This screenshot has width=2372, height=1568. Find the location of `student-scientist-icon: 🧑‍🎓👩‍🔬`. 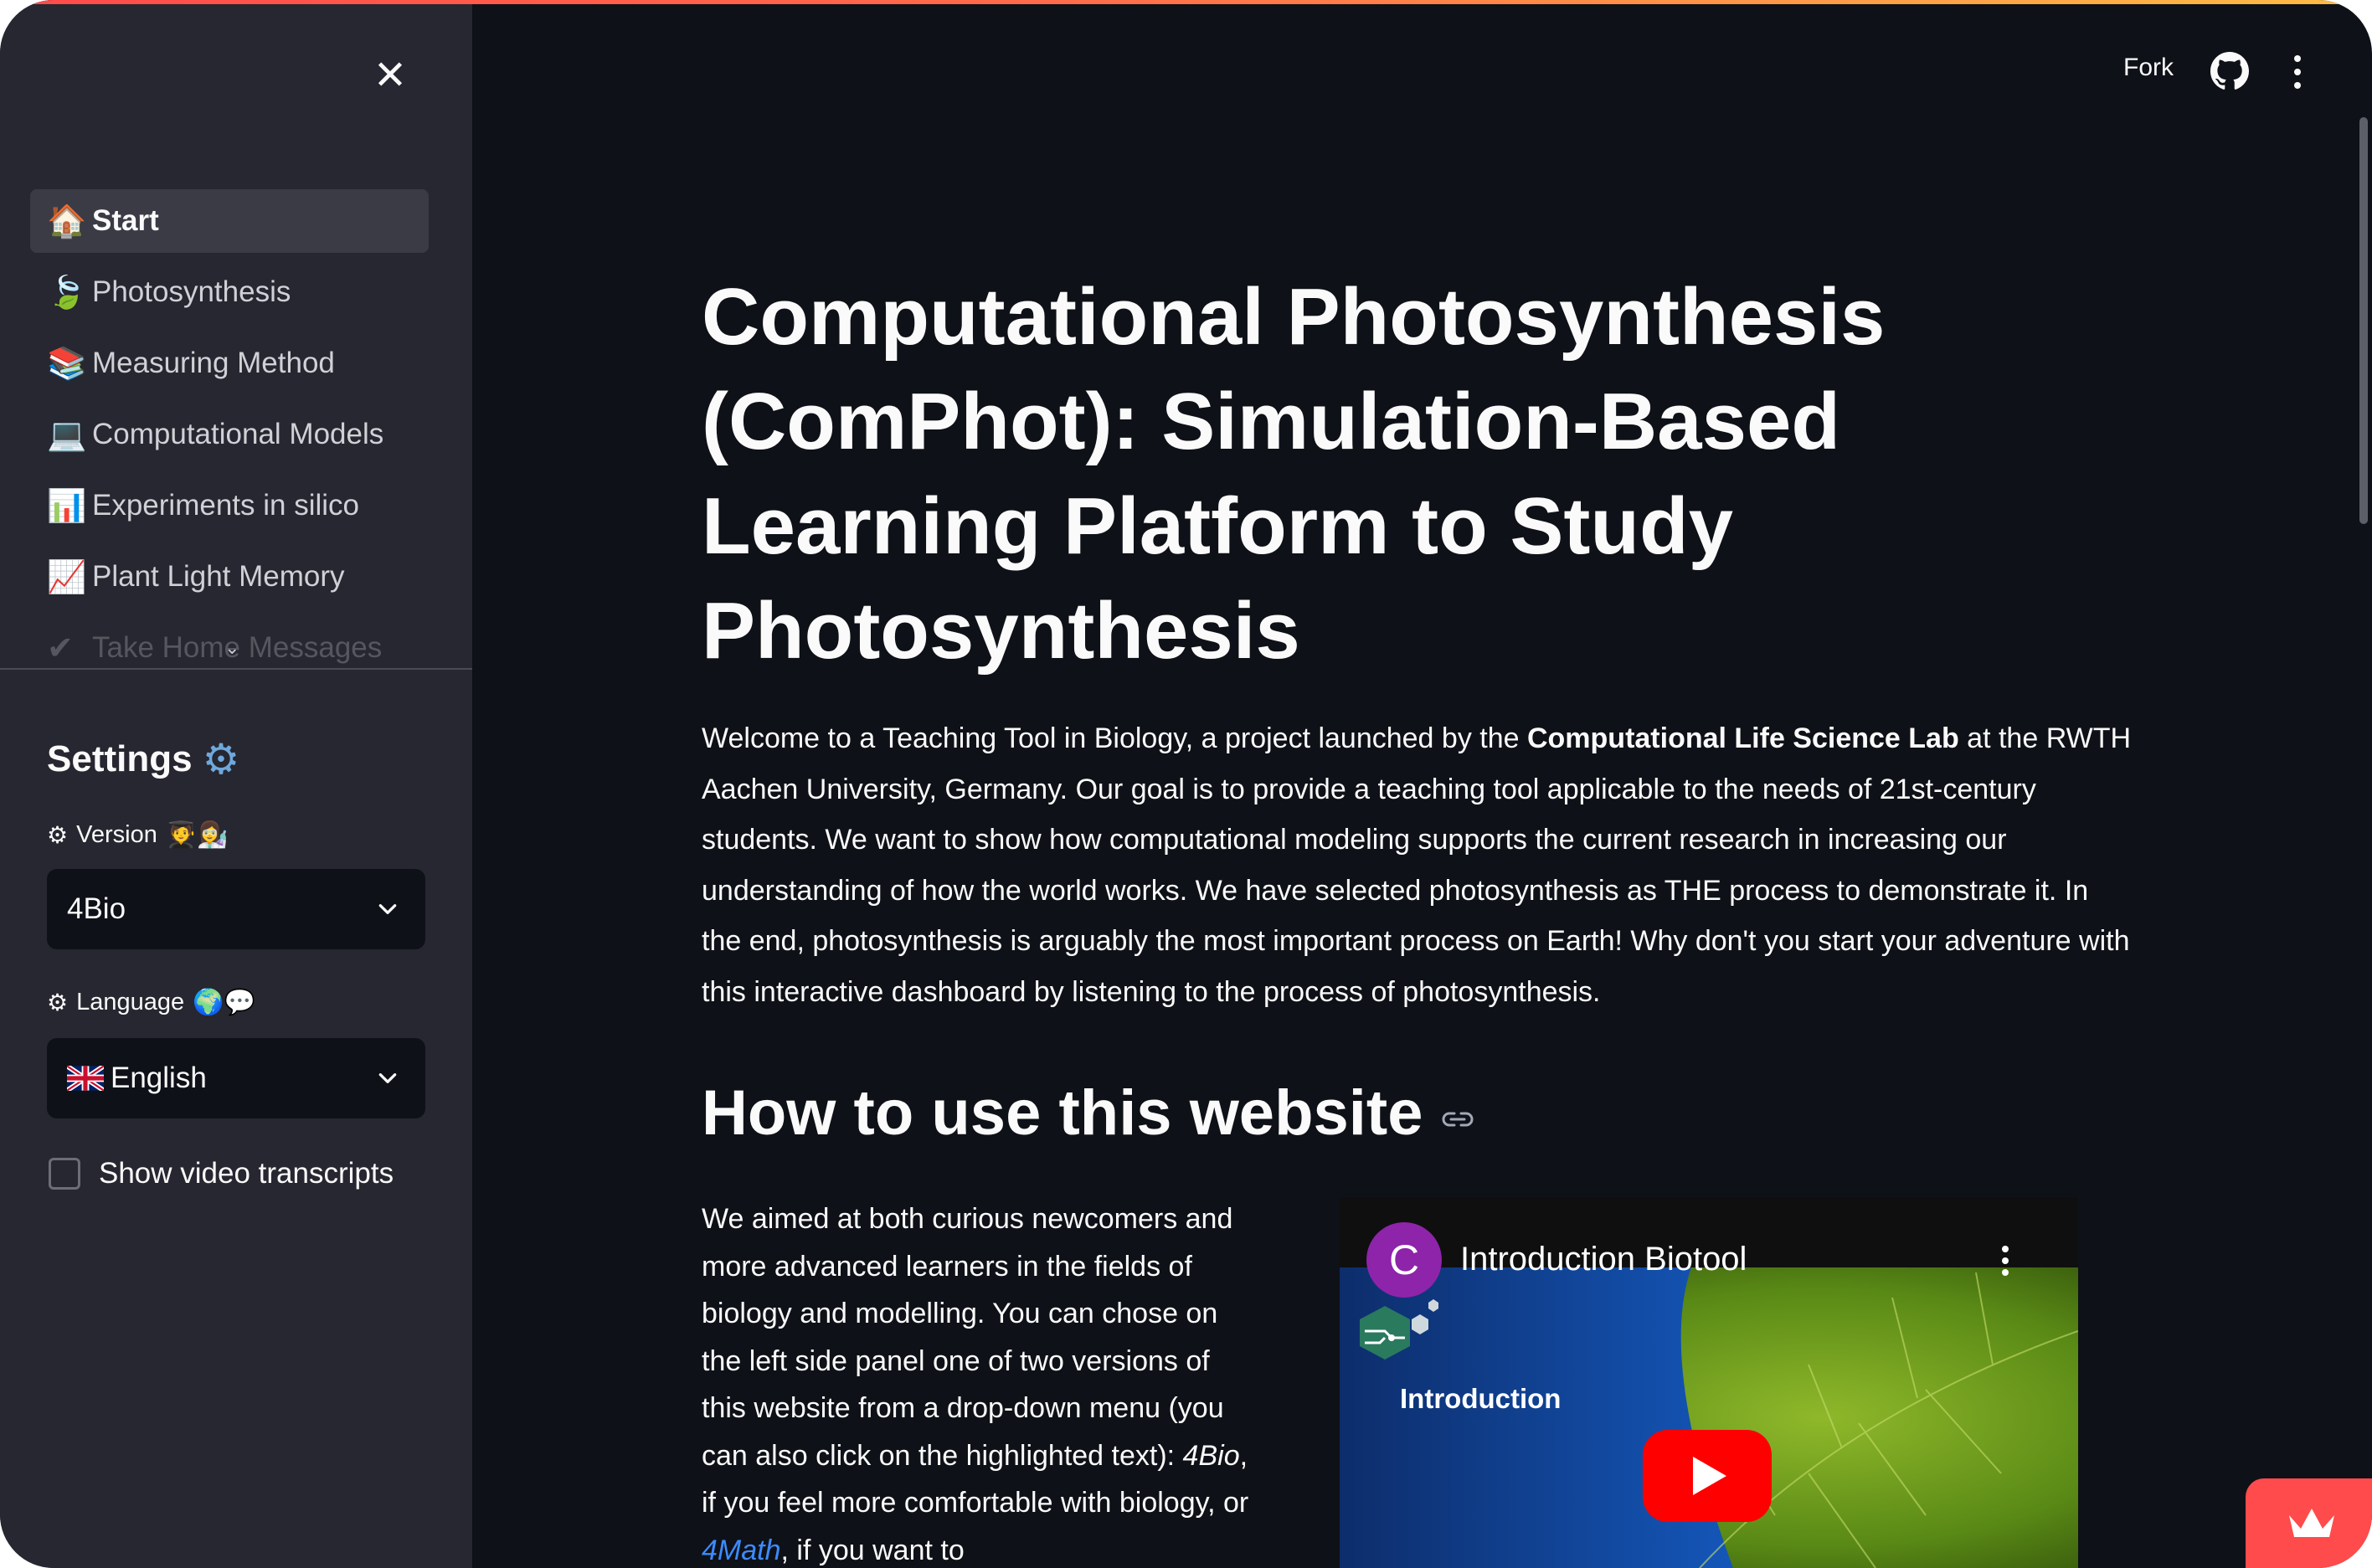

student-scientist-icon: 🧑‍🎓👩‍🔬 is located at coordinates (197, 835).